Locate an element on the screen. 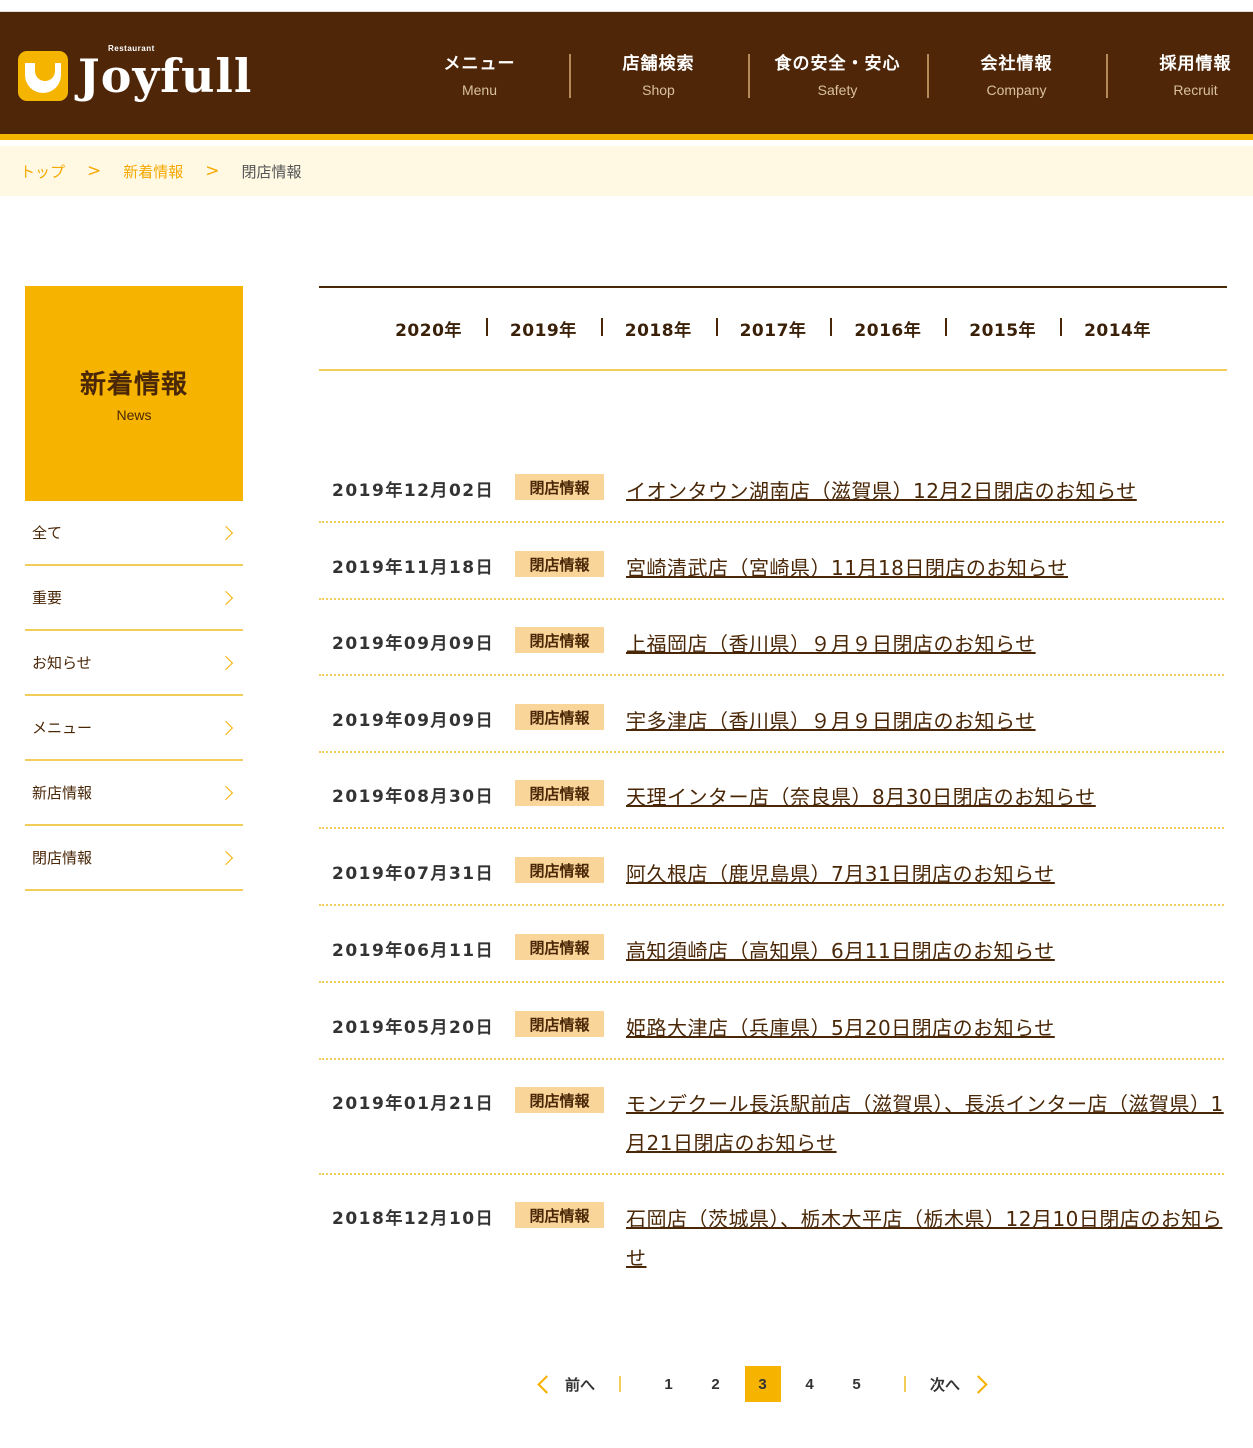 This screenshot has width=1253, height=1448. news-date: 2019年09月09日 is located at coordinates (413, 721).